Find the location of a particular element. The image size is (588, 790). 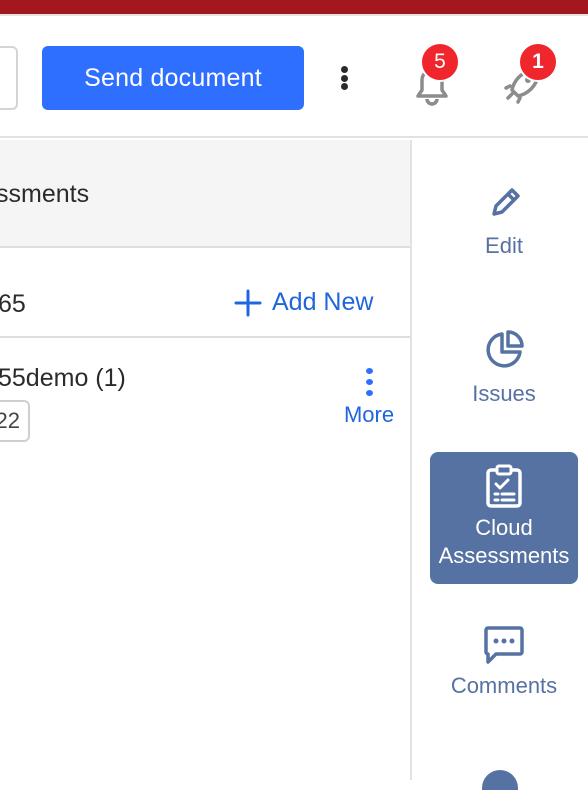

top-accent-bar is located at coordinates (294, 7).